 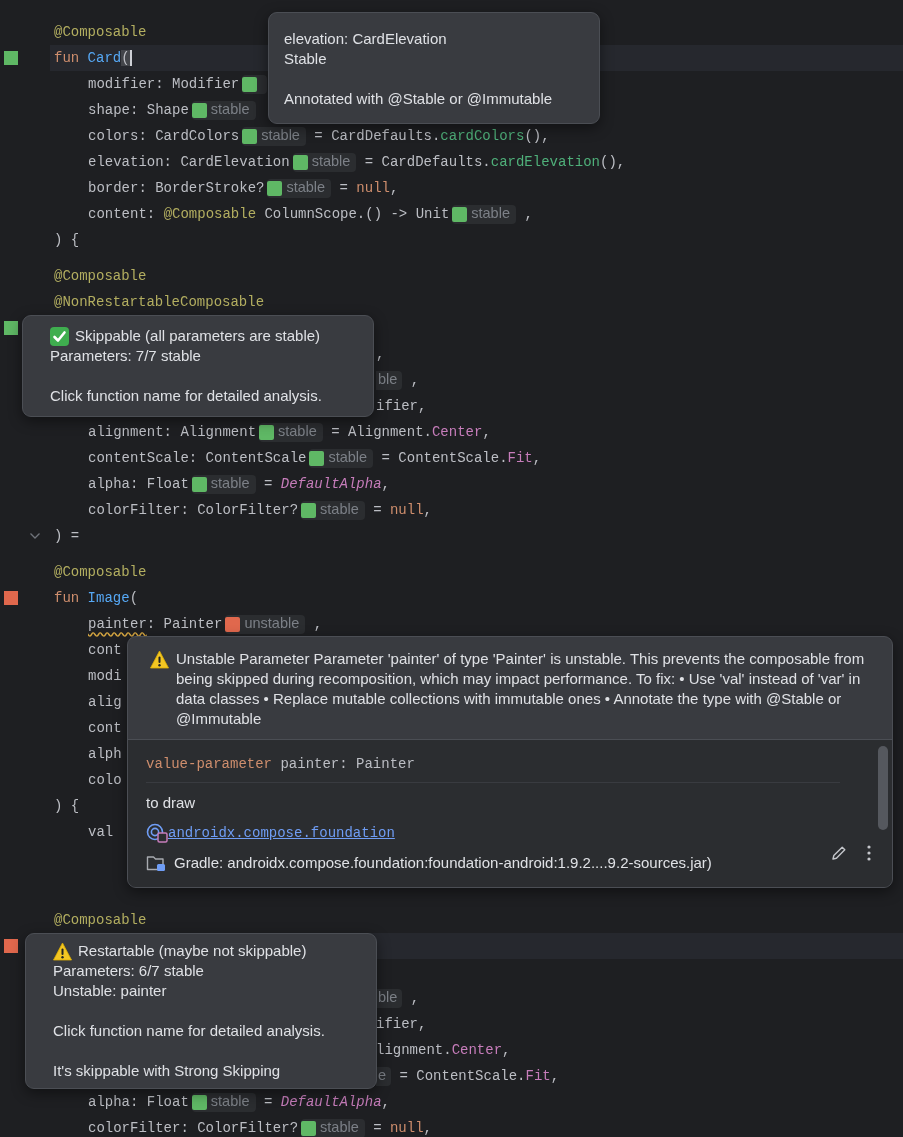 What do you see at coordinates (157, 833) in the screenshot?
I see `module-icon` at bounding box center [157, 833].